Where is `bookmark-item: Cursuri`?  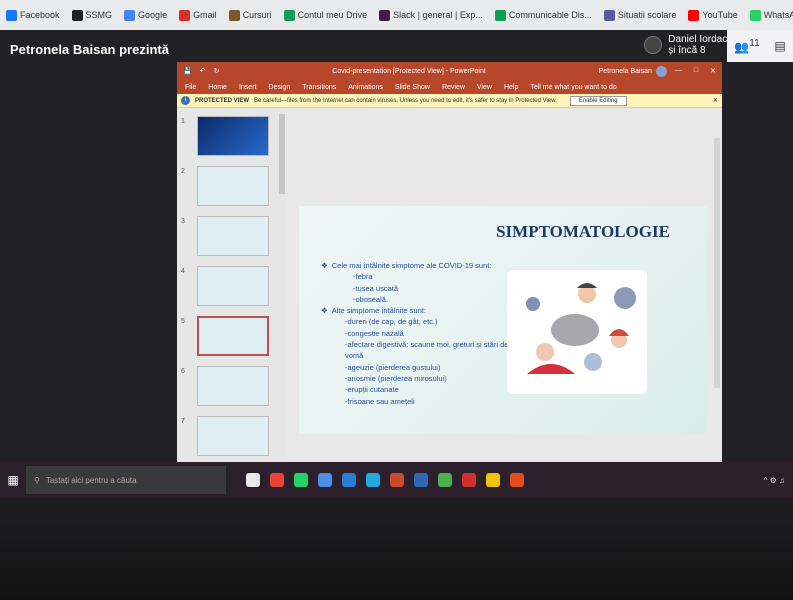 bookmark-item: Cursuri is located at coordinates (250, 15).